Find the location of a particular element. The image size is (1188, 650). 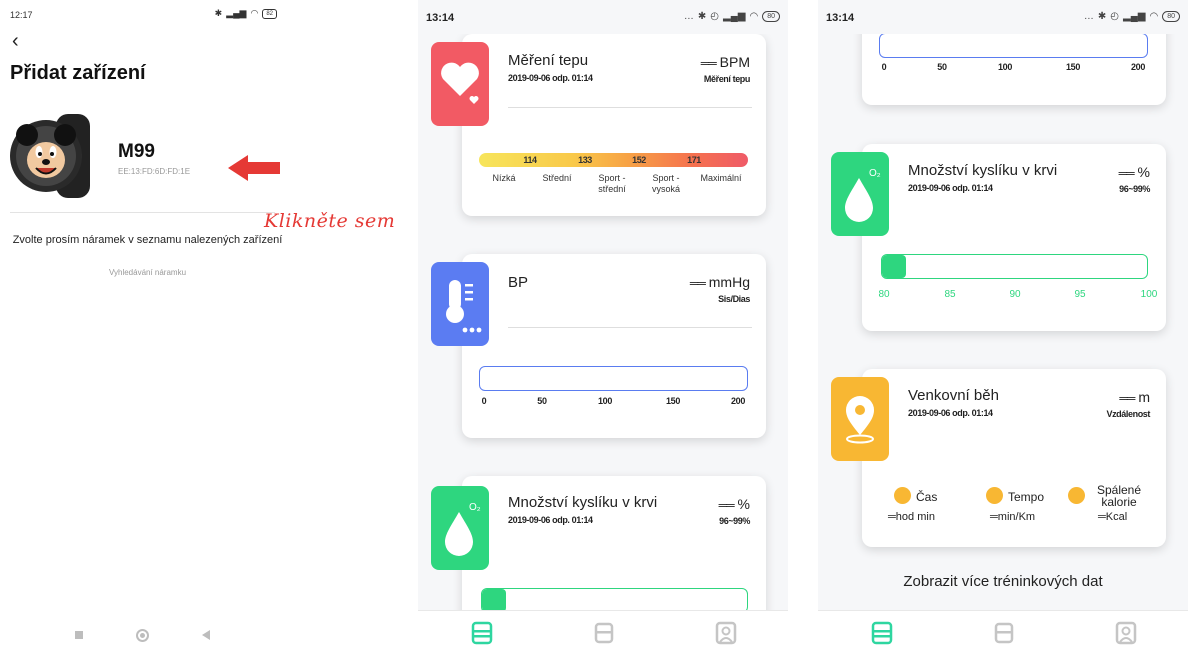

axis-label: 90 is located at coordinates (1015, 294).